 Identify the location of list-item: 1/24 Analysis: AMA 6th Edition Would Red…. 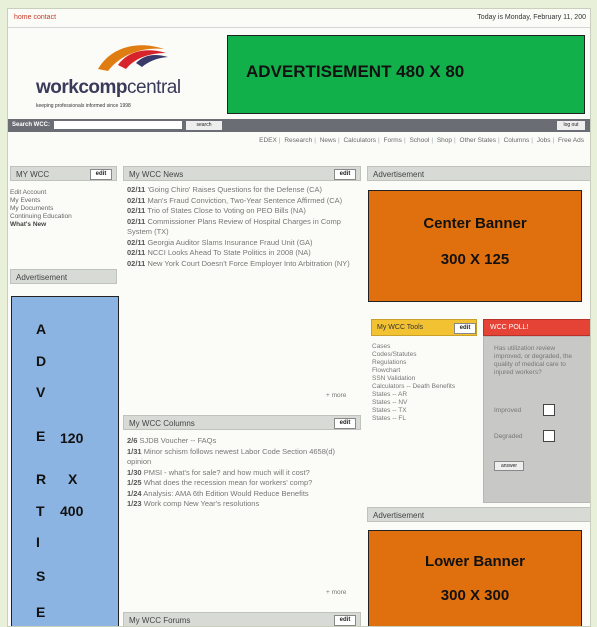
(244, 494).